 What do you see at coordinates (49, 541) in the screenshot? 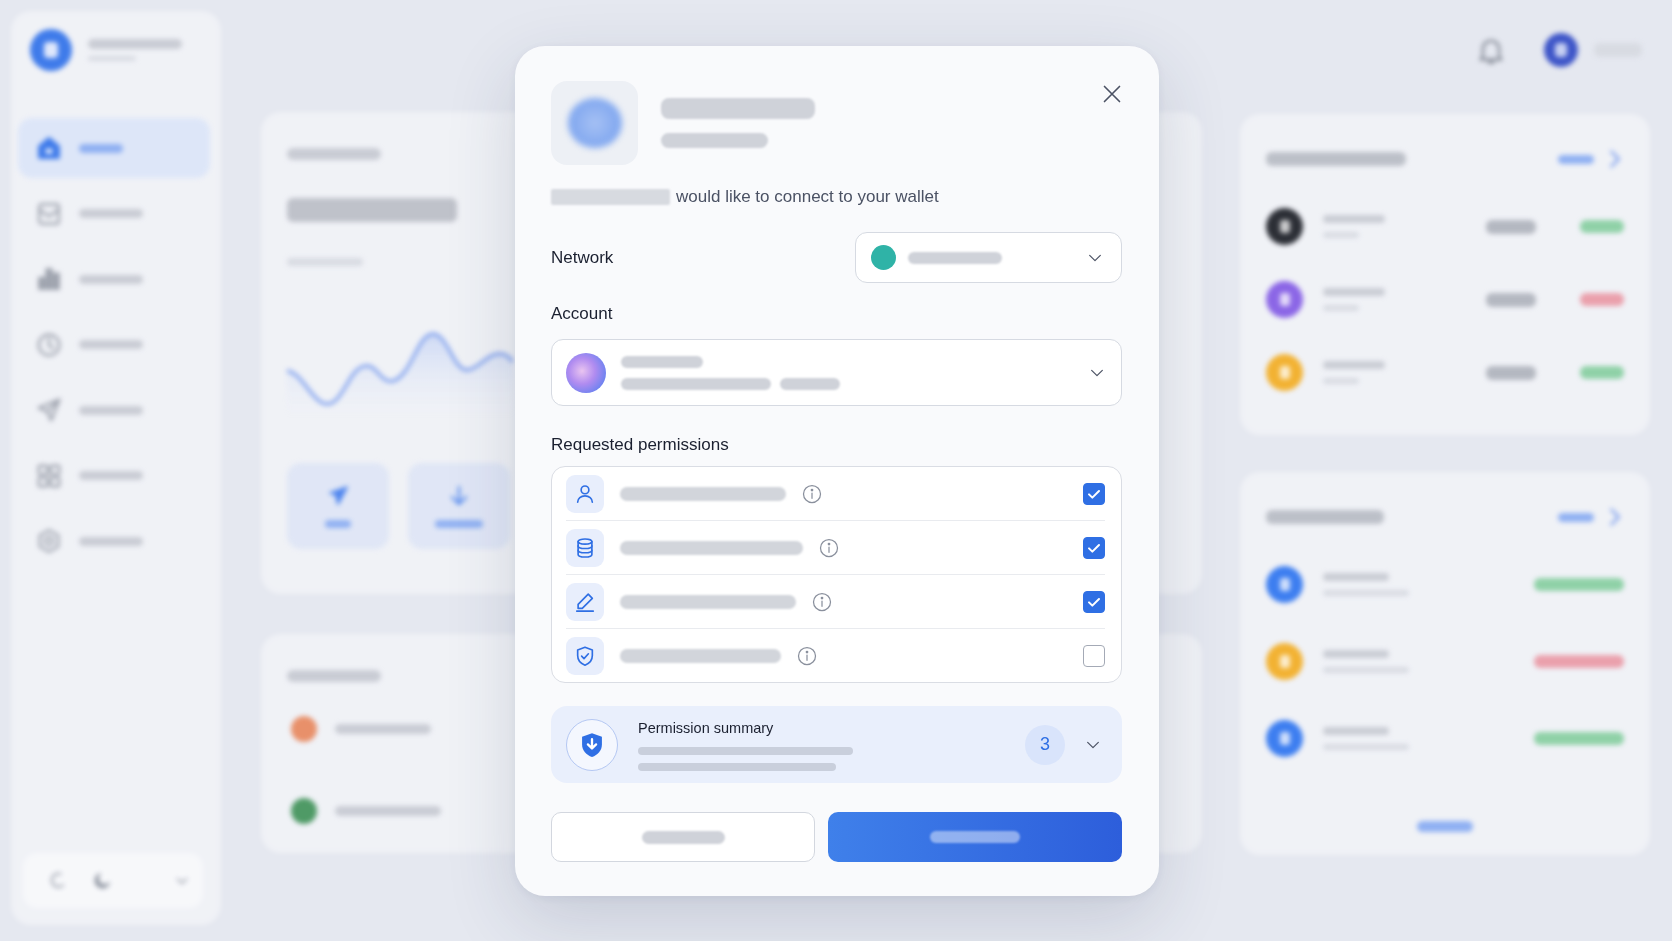
I see `gear-icon` at bounding box center [49, 541].